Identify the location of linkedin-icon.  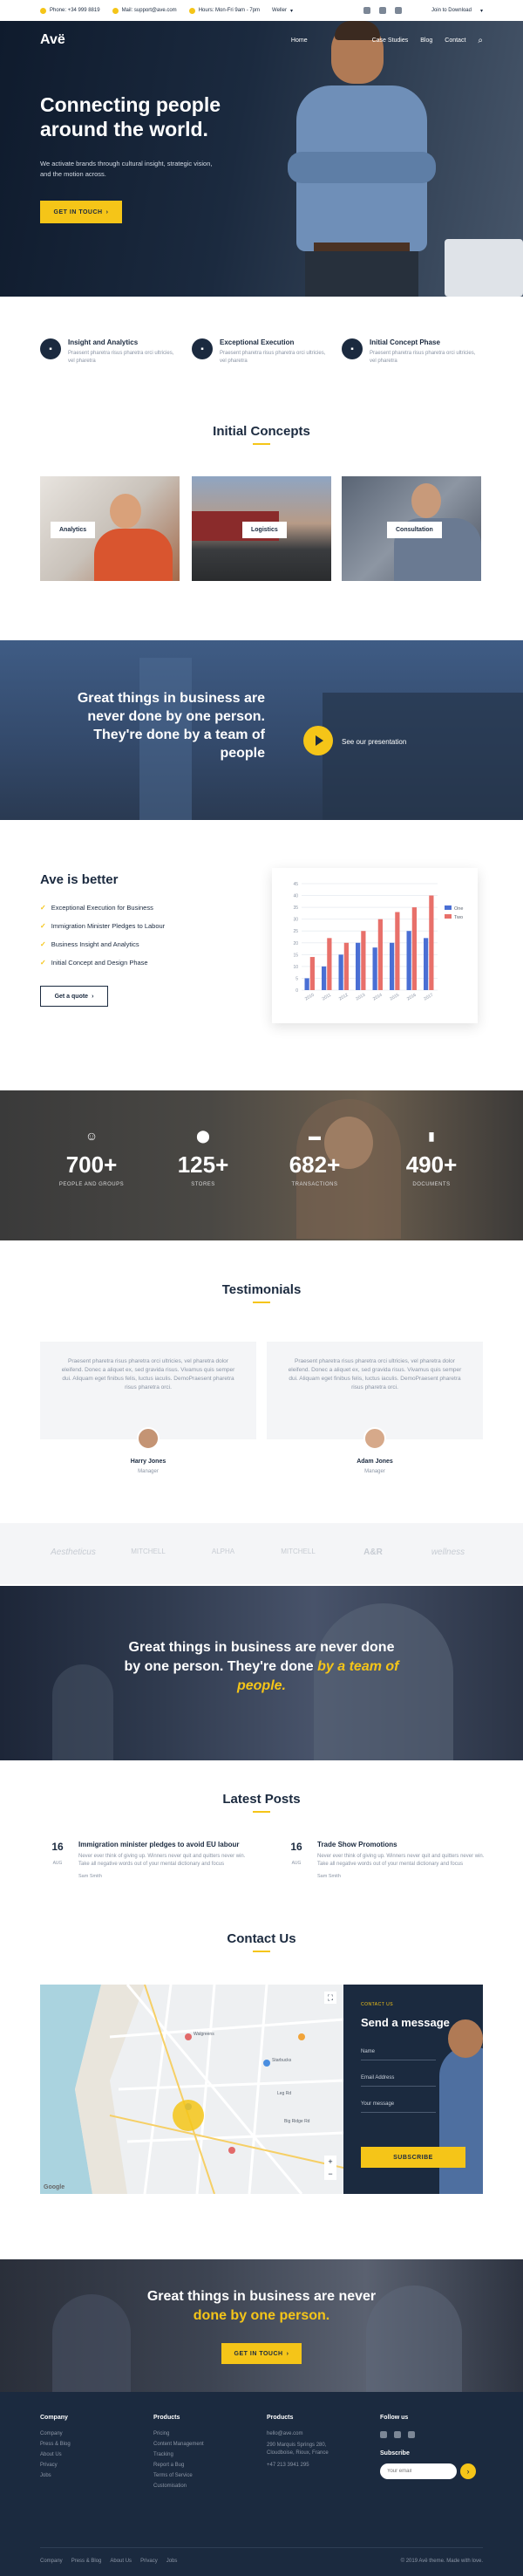
(398, 10).